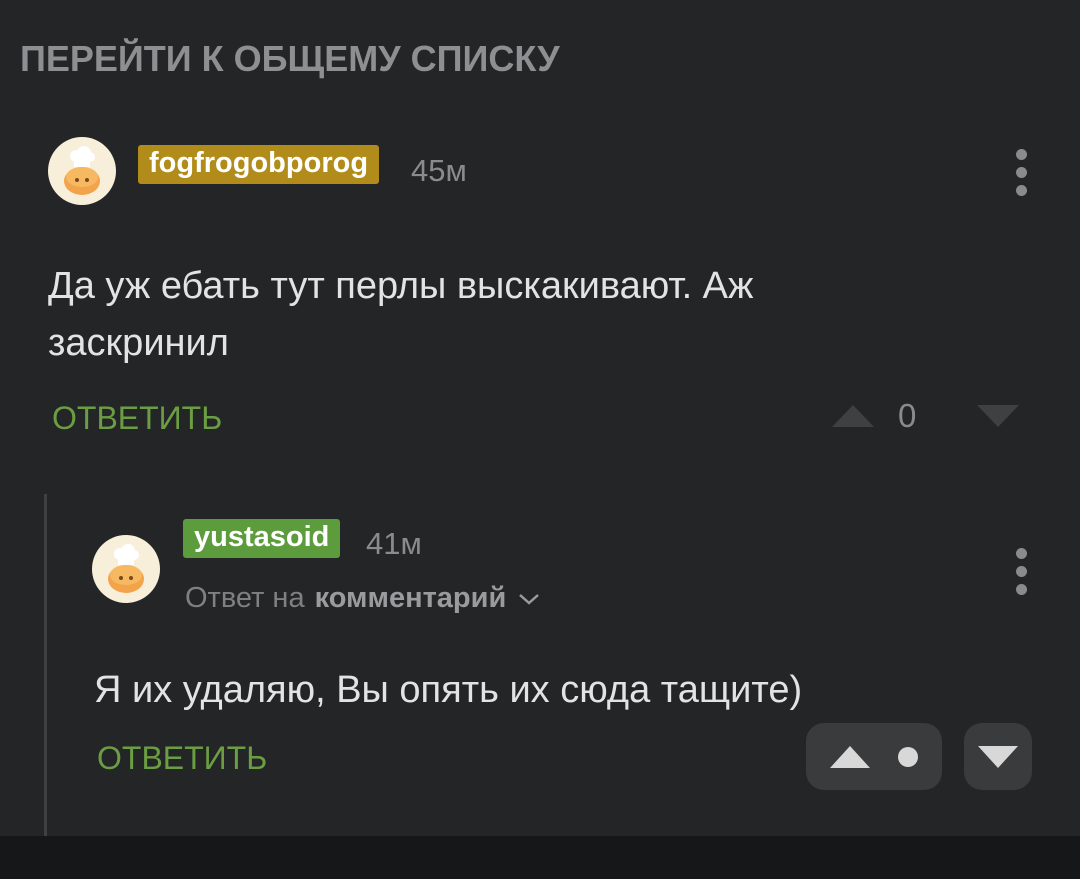 The image size is (1080, 879). What do you see at coordinates (908, 756) in the screenshot?
I see `vote-dot-icon` at bounding box center [908, 756].